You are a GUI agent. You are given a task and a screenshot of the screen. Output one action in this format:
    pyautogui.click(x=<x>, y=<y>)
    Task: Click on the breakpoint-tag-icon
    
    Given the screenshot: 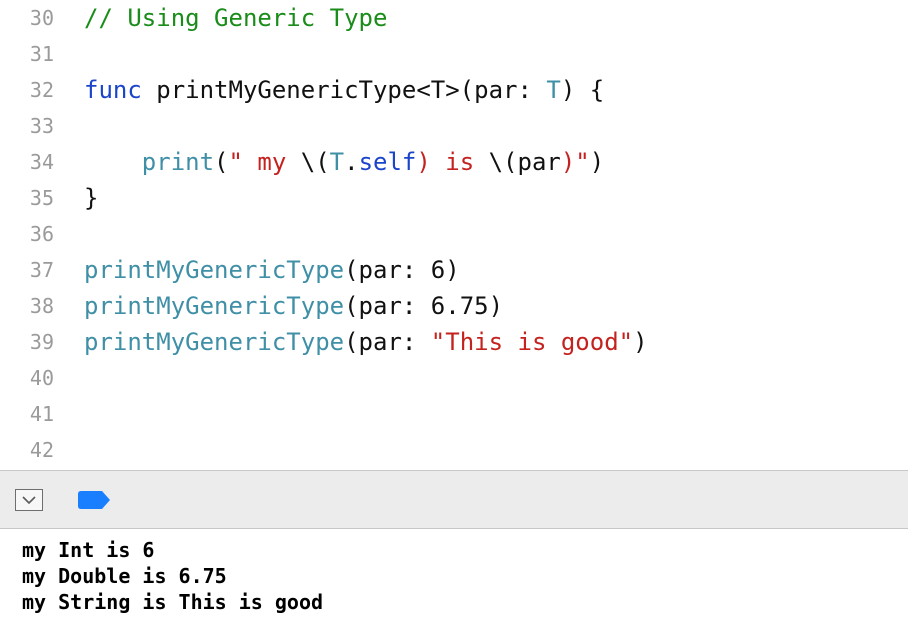 What is the action you would take?
    pyautogui.click(x=94, y=500)
    